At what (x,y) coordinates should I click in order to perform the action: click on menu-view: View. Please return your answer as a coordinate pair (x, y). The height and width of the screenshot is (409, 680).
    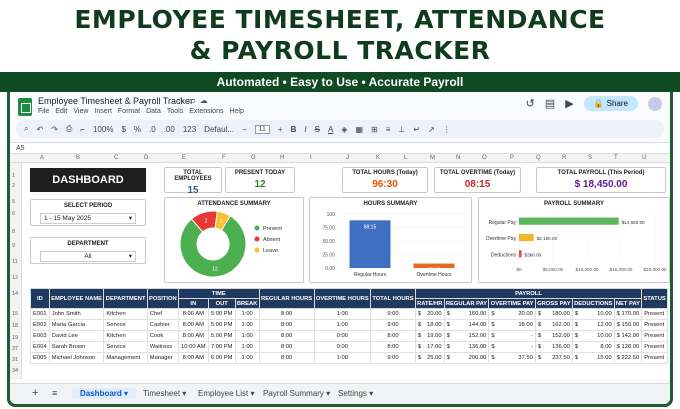
    Looking at the image, I should click on (80, 111).